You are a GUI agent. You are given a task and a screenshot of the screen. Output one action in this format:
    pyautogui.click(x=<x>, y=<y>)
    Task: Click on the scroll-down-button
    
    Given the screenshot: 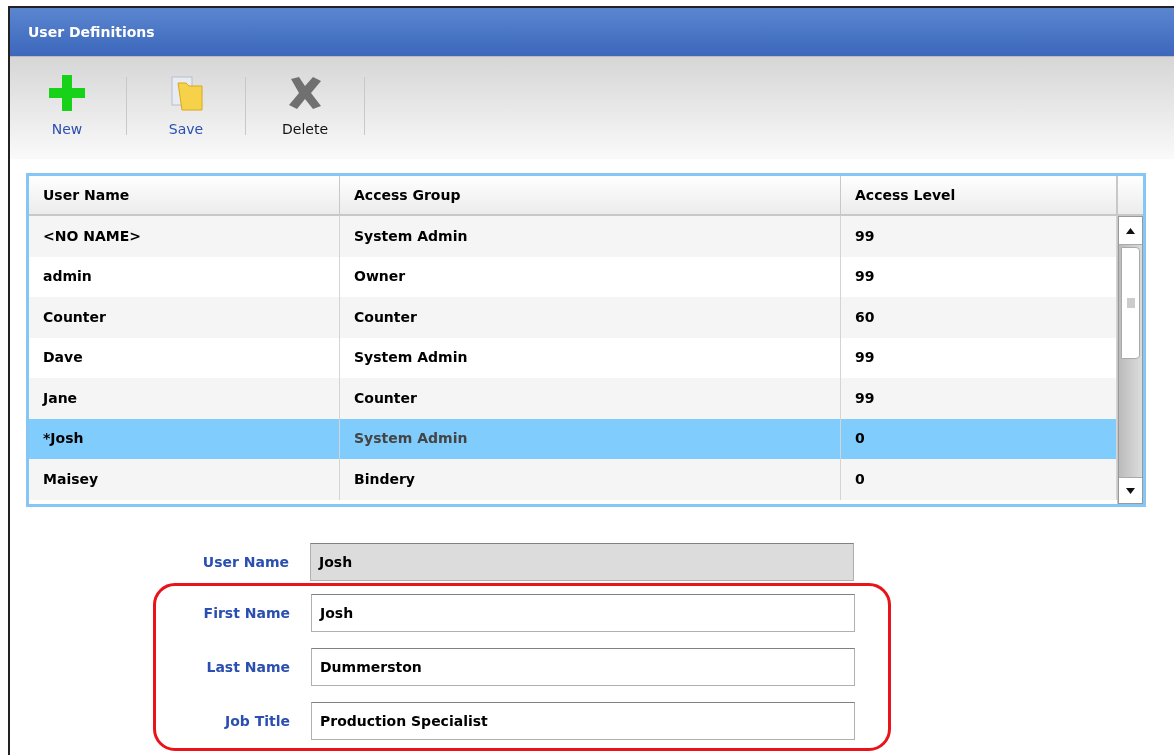 What is the action you would take?
    pyautogui.click(x=1130, y=490)
    